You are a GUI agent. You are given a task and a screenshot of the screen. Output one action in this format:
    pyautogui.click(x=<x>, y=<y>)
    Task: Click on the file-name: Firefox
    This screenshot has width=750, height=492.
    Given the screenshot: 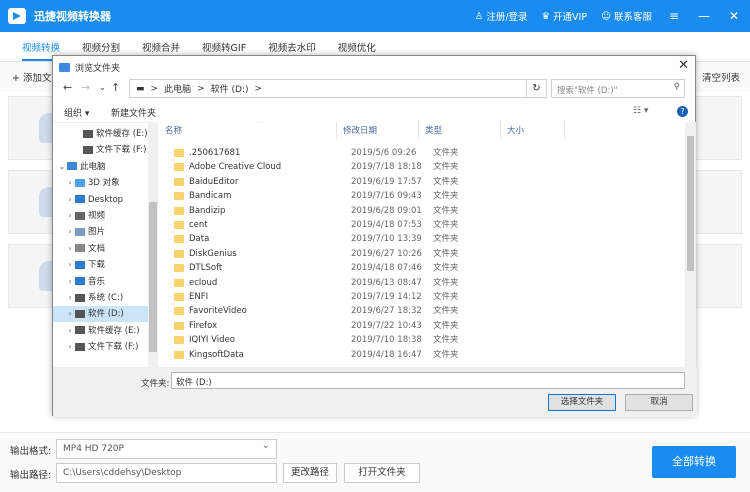 What is the action you would take?
    pyautogui.click(x=203, y=325)
    